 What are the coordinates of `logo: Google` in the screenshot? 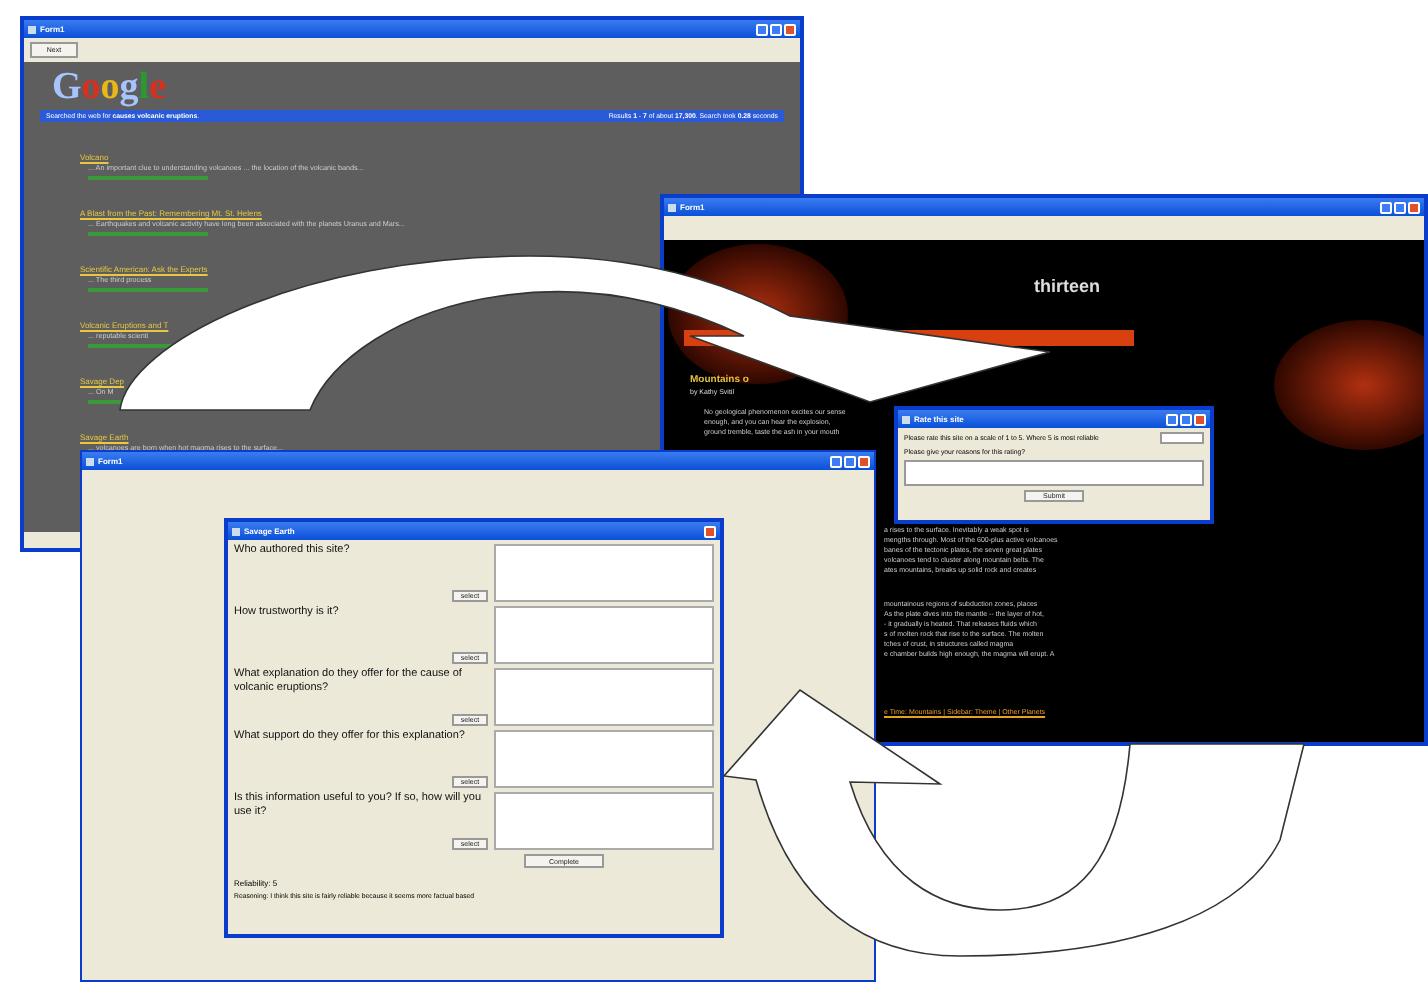 It's located at (109, 88).